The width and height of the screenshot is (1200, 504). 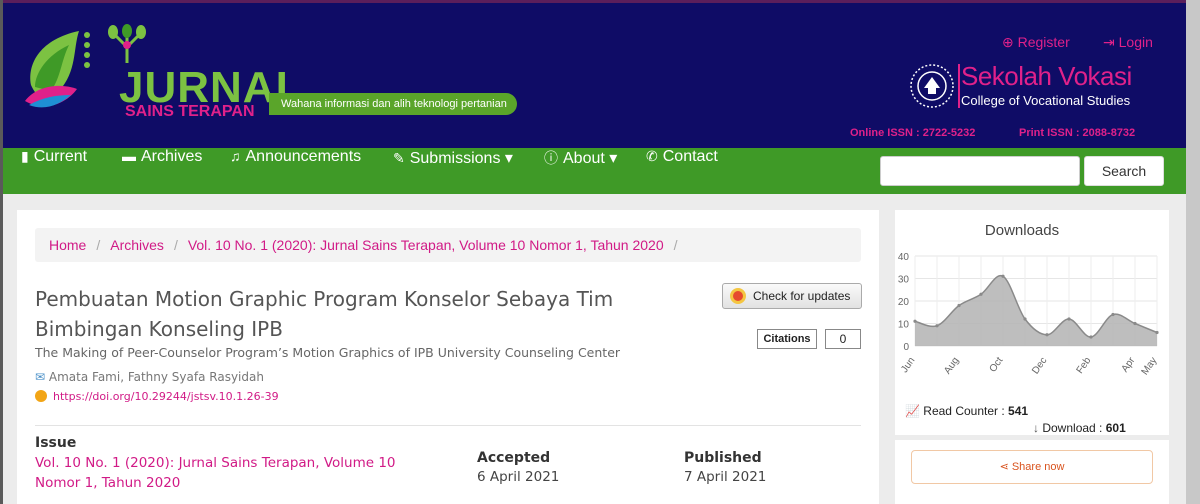 I want to click on book-icon: ▮, so click(x=25, y=156).